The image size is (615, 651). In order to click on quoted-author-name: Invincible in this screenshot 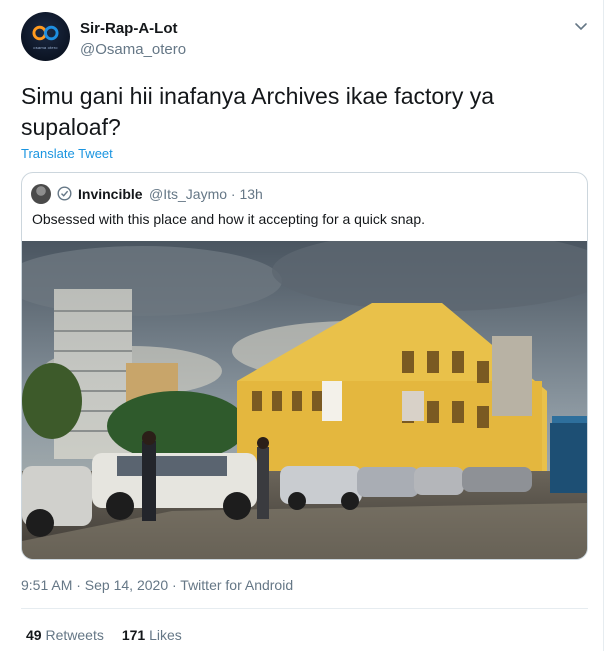, I will do `click(110, 194)`.